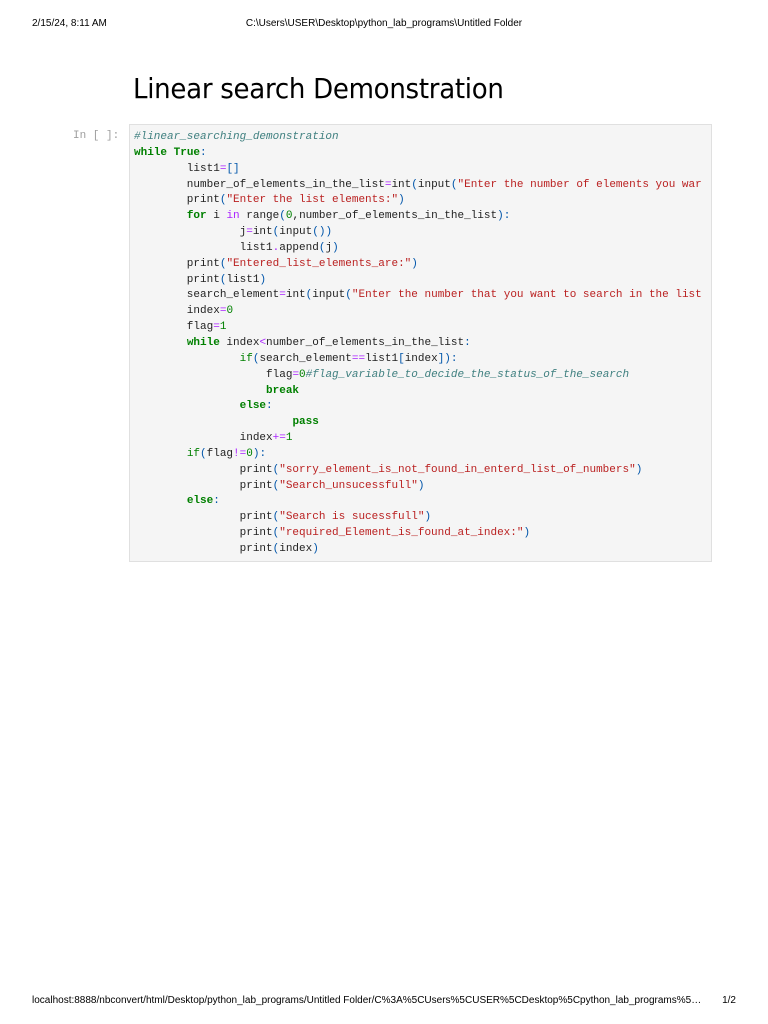 The image size is (768, 1024). I want to click on code-line: print("Enter the list elements:"), so click(418, 201).